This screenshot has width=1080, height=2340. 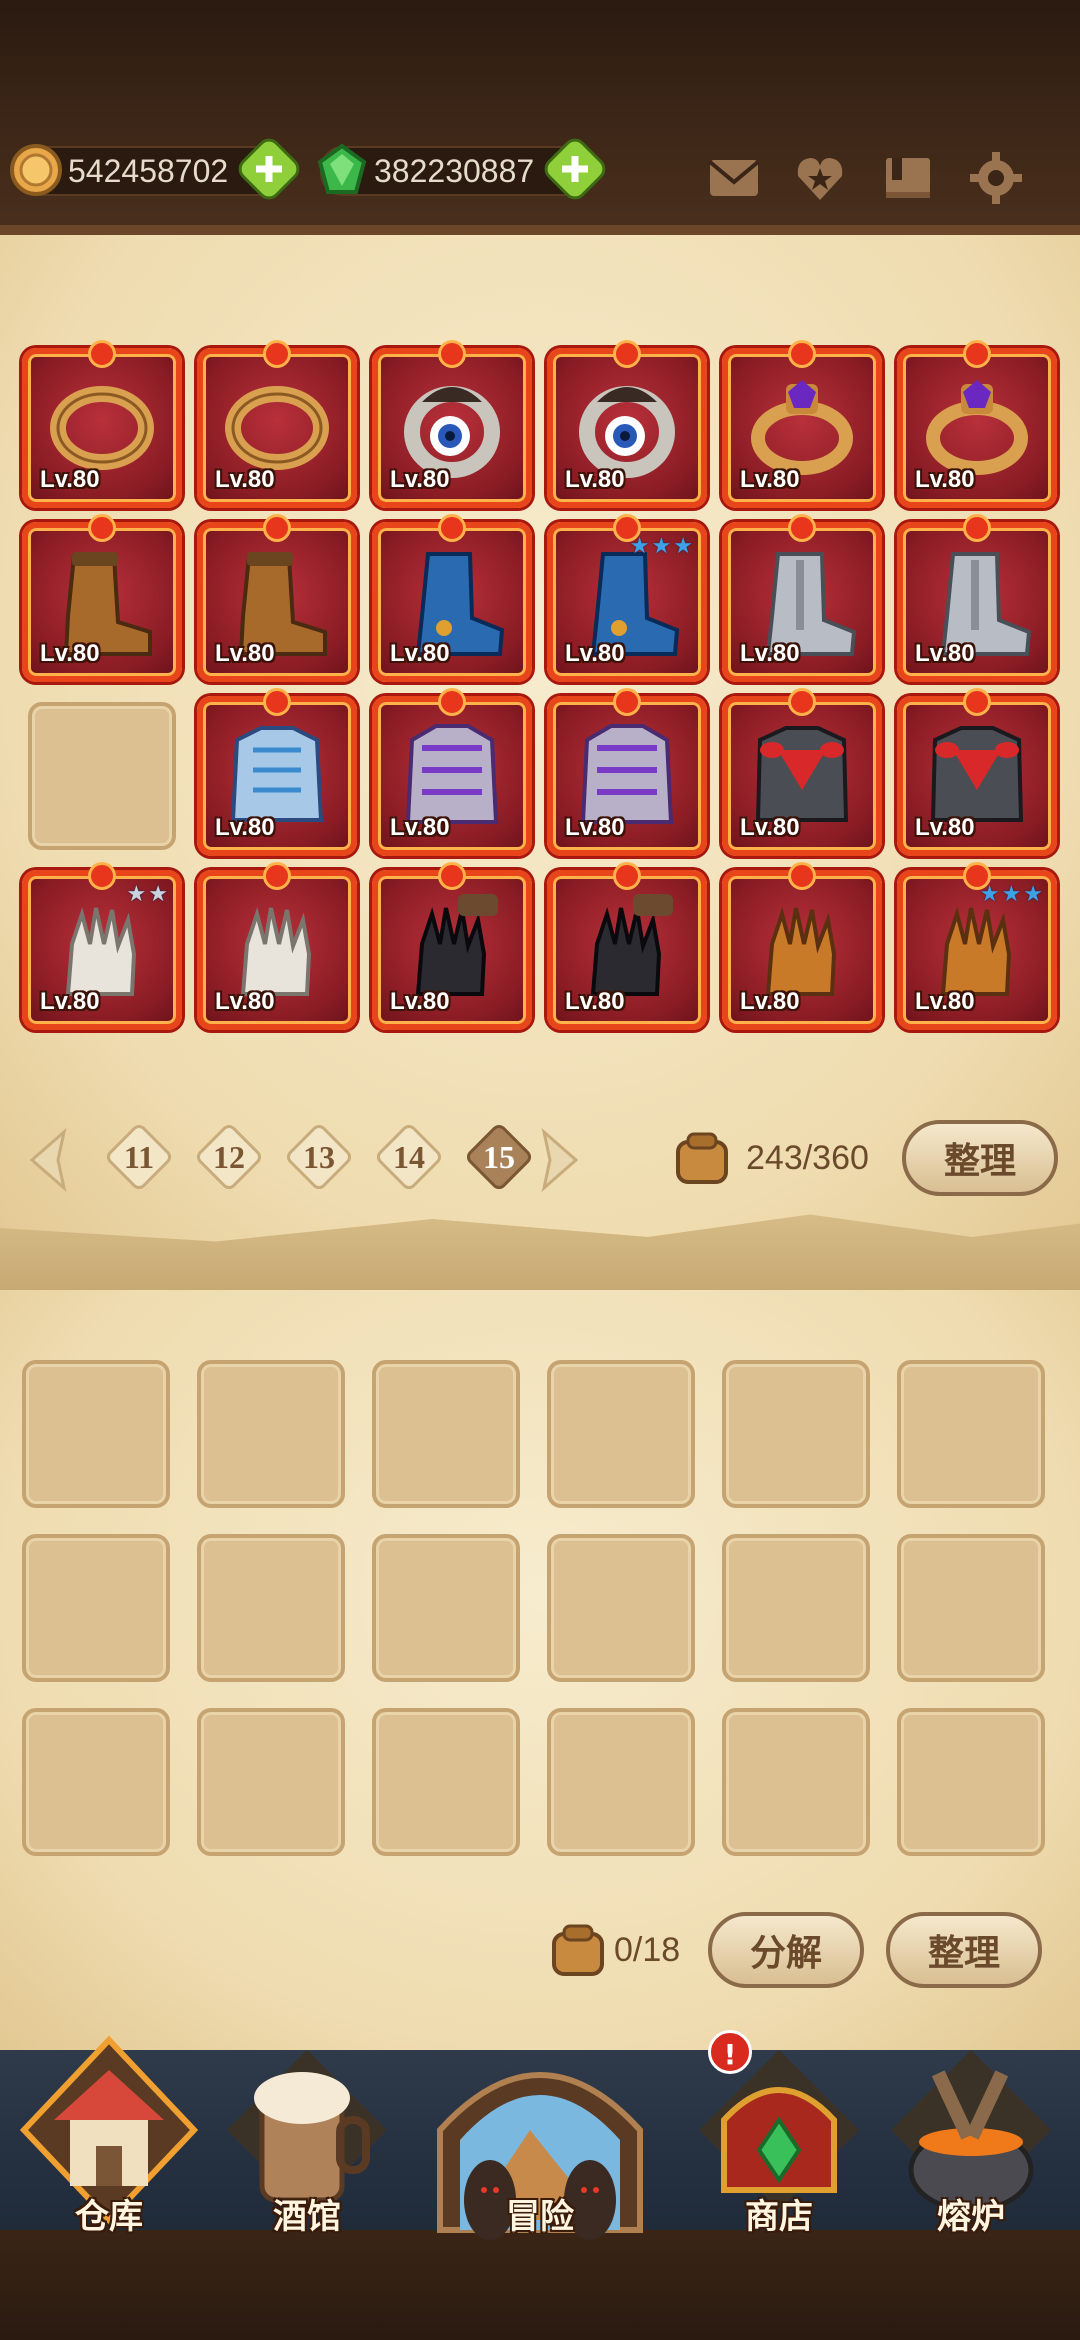 What do you see at coordinates (996, 178) in the screenshot?
I see `settings-gear-icon` at bounding box center [996, 178].